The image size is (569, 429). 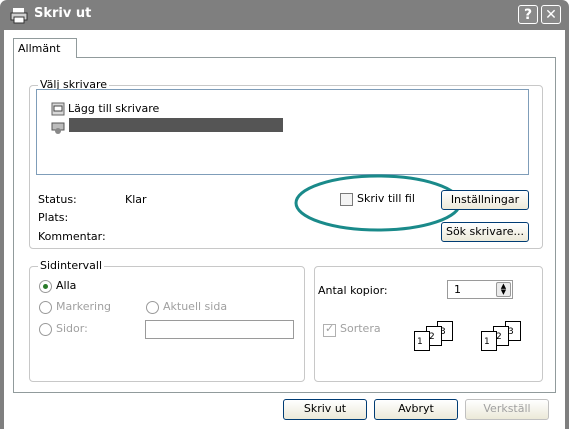 I want to click on spinner-arrows: ▲ ▼, so click(x=503, y=289).